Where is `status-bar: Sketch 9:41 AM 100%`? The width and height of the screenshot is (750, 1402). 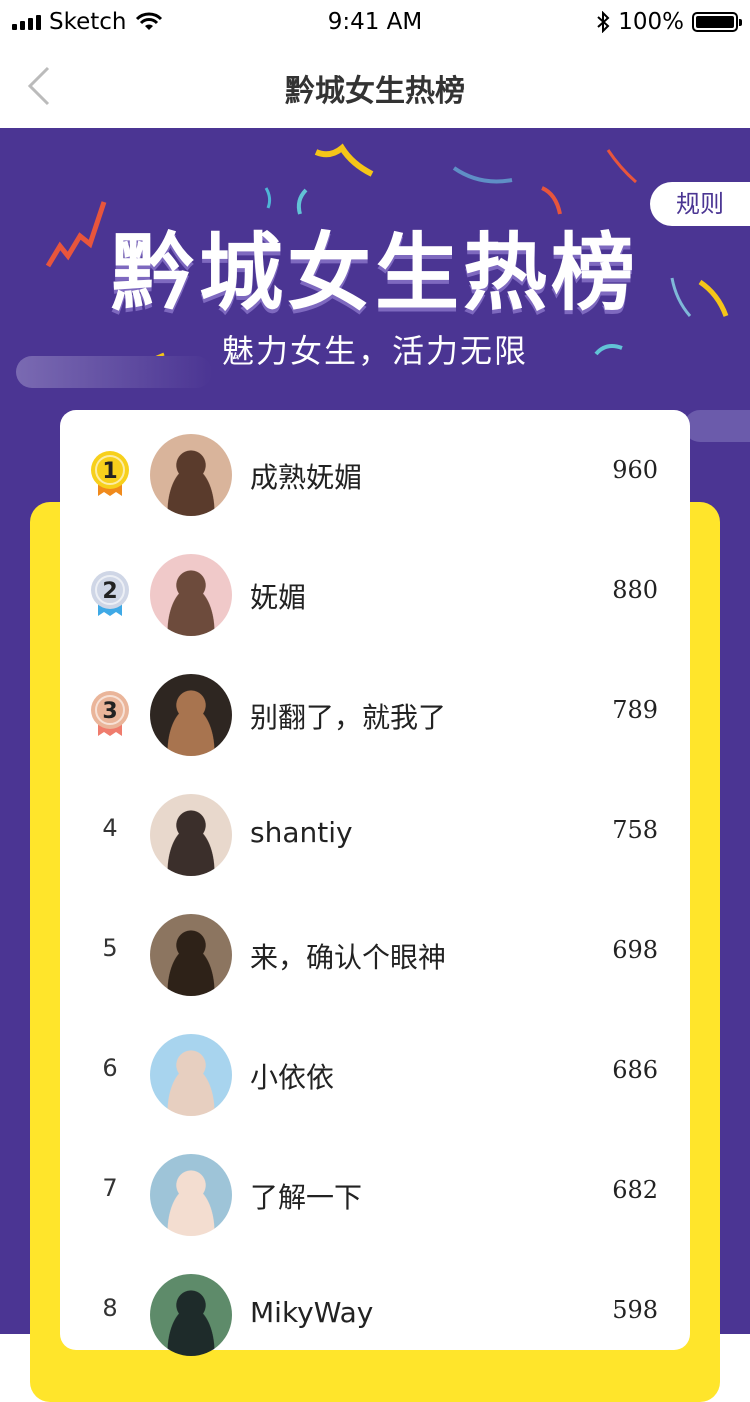
status-bar: Sketch 9:41 AM 100% is located at coordinates (375, 22).